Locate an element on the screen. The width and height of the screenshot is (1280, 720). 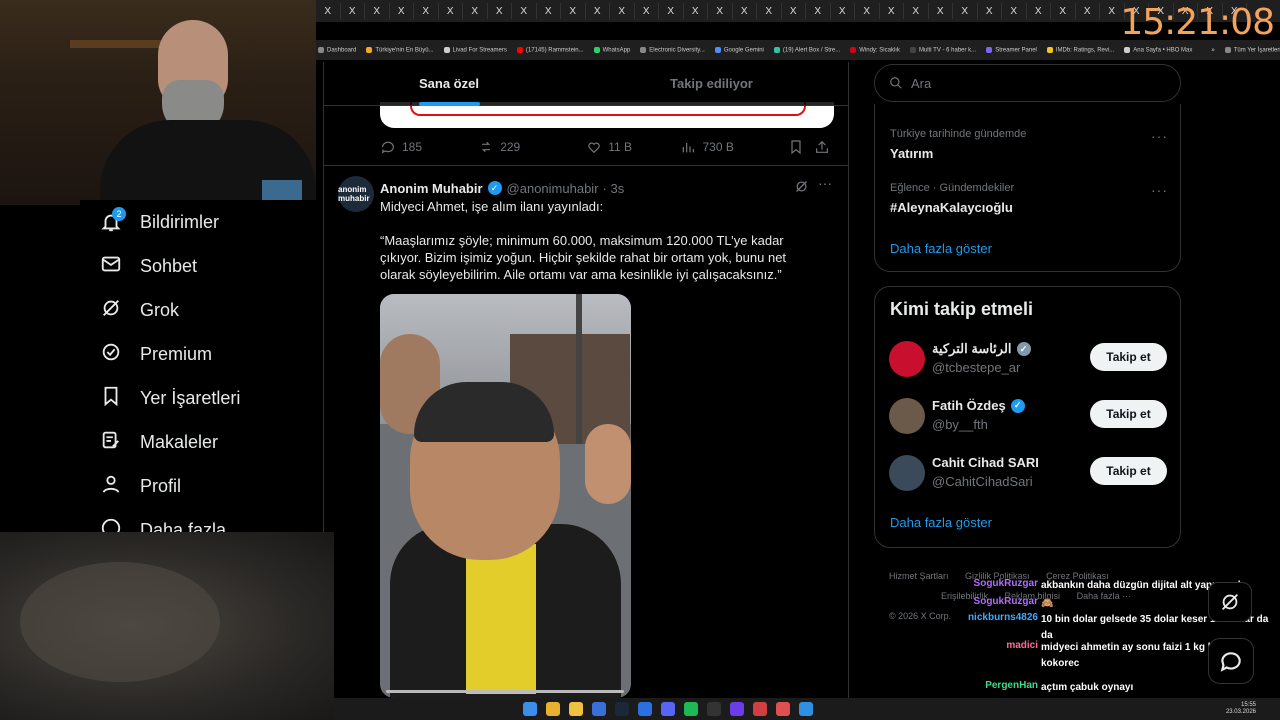
sidebar-item-grok: Grok is located at coordinates (139, 310).